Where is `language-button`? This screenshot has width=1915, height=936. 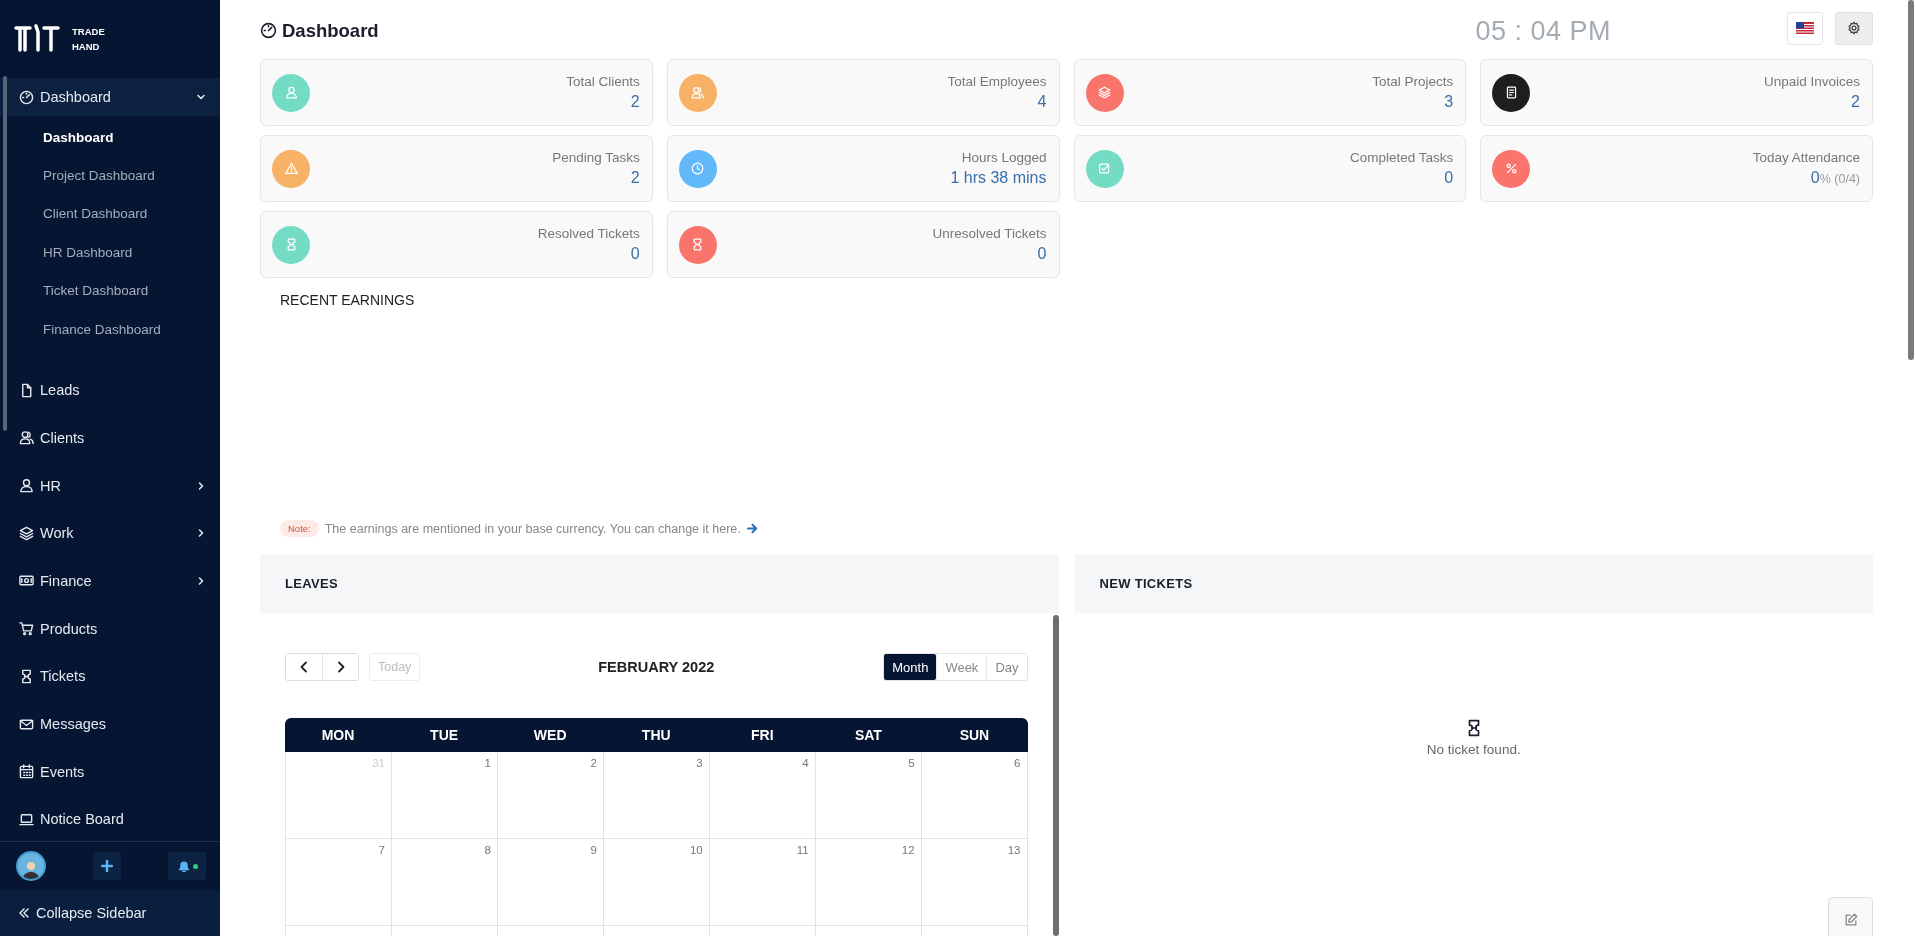
language-button is located at coordinates (1805, 28).